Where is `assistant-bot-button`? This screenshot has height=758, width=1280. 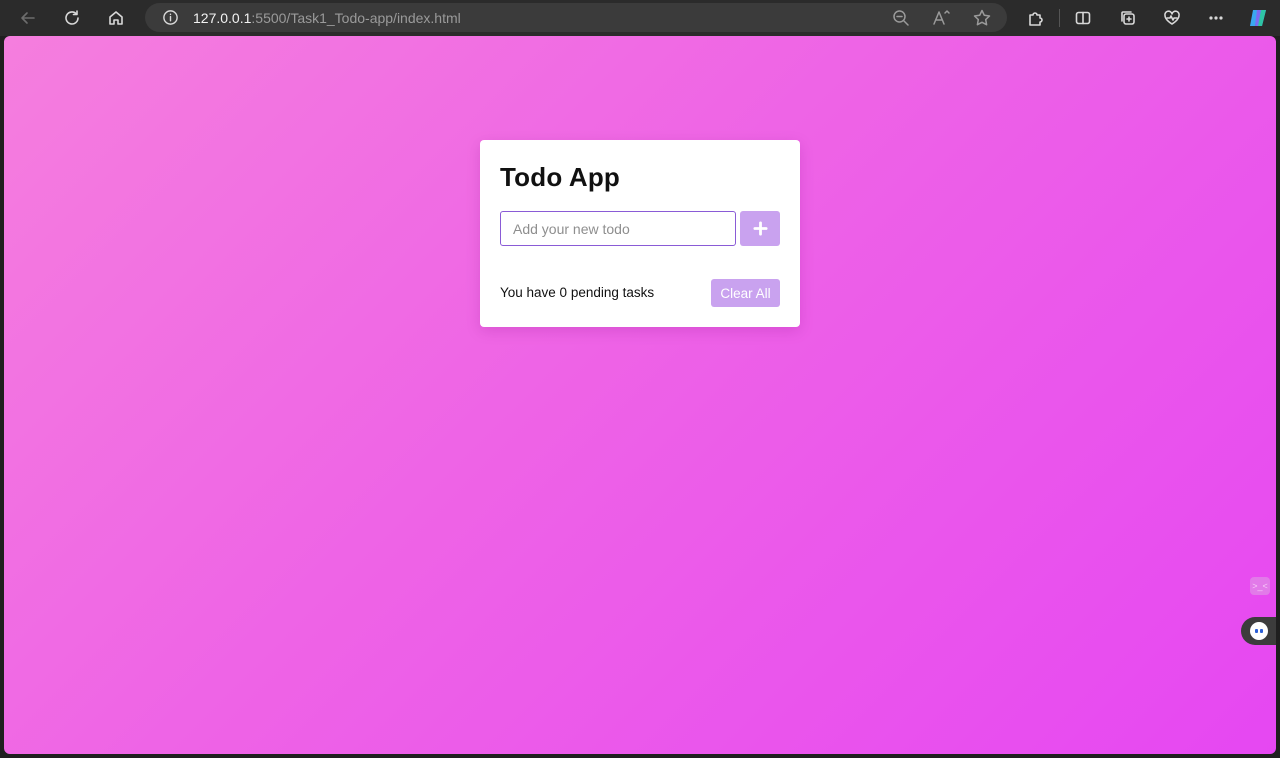
assistant-bot-button is located at coordinates (1258, 631).